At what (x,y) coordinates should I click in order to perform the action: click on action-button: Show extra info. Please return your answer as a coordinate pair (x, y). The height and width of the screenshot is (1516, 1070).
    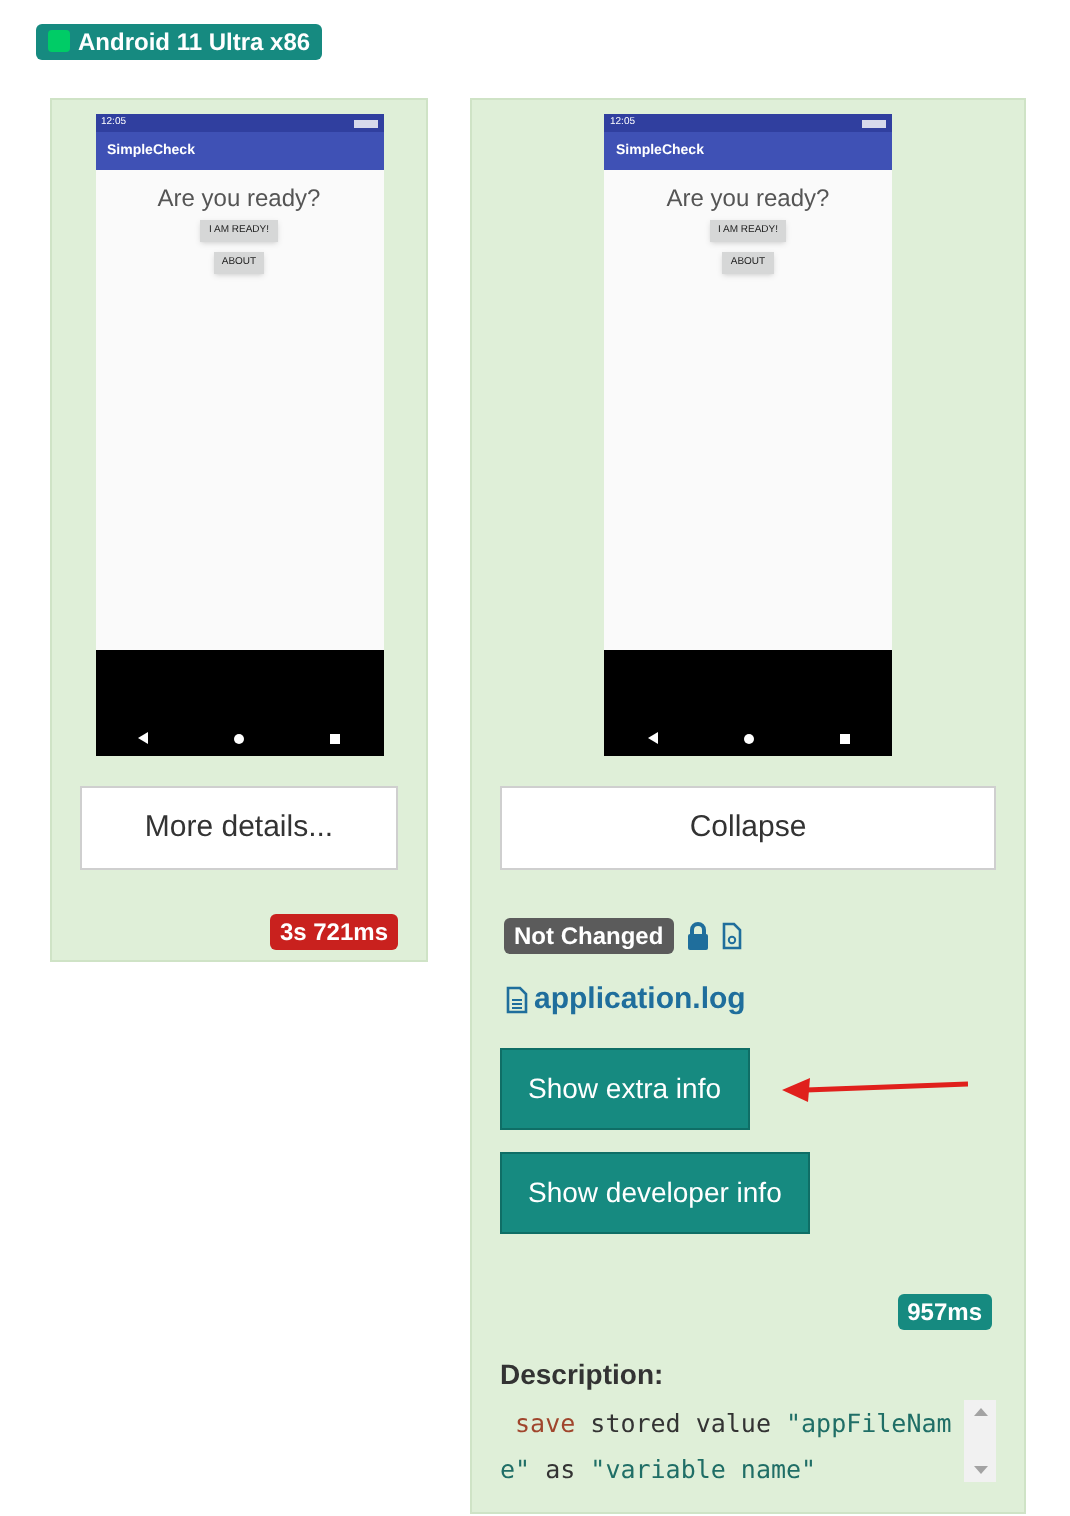
    Looking at the image, I should click on (624, 1088).